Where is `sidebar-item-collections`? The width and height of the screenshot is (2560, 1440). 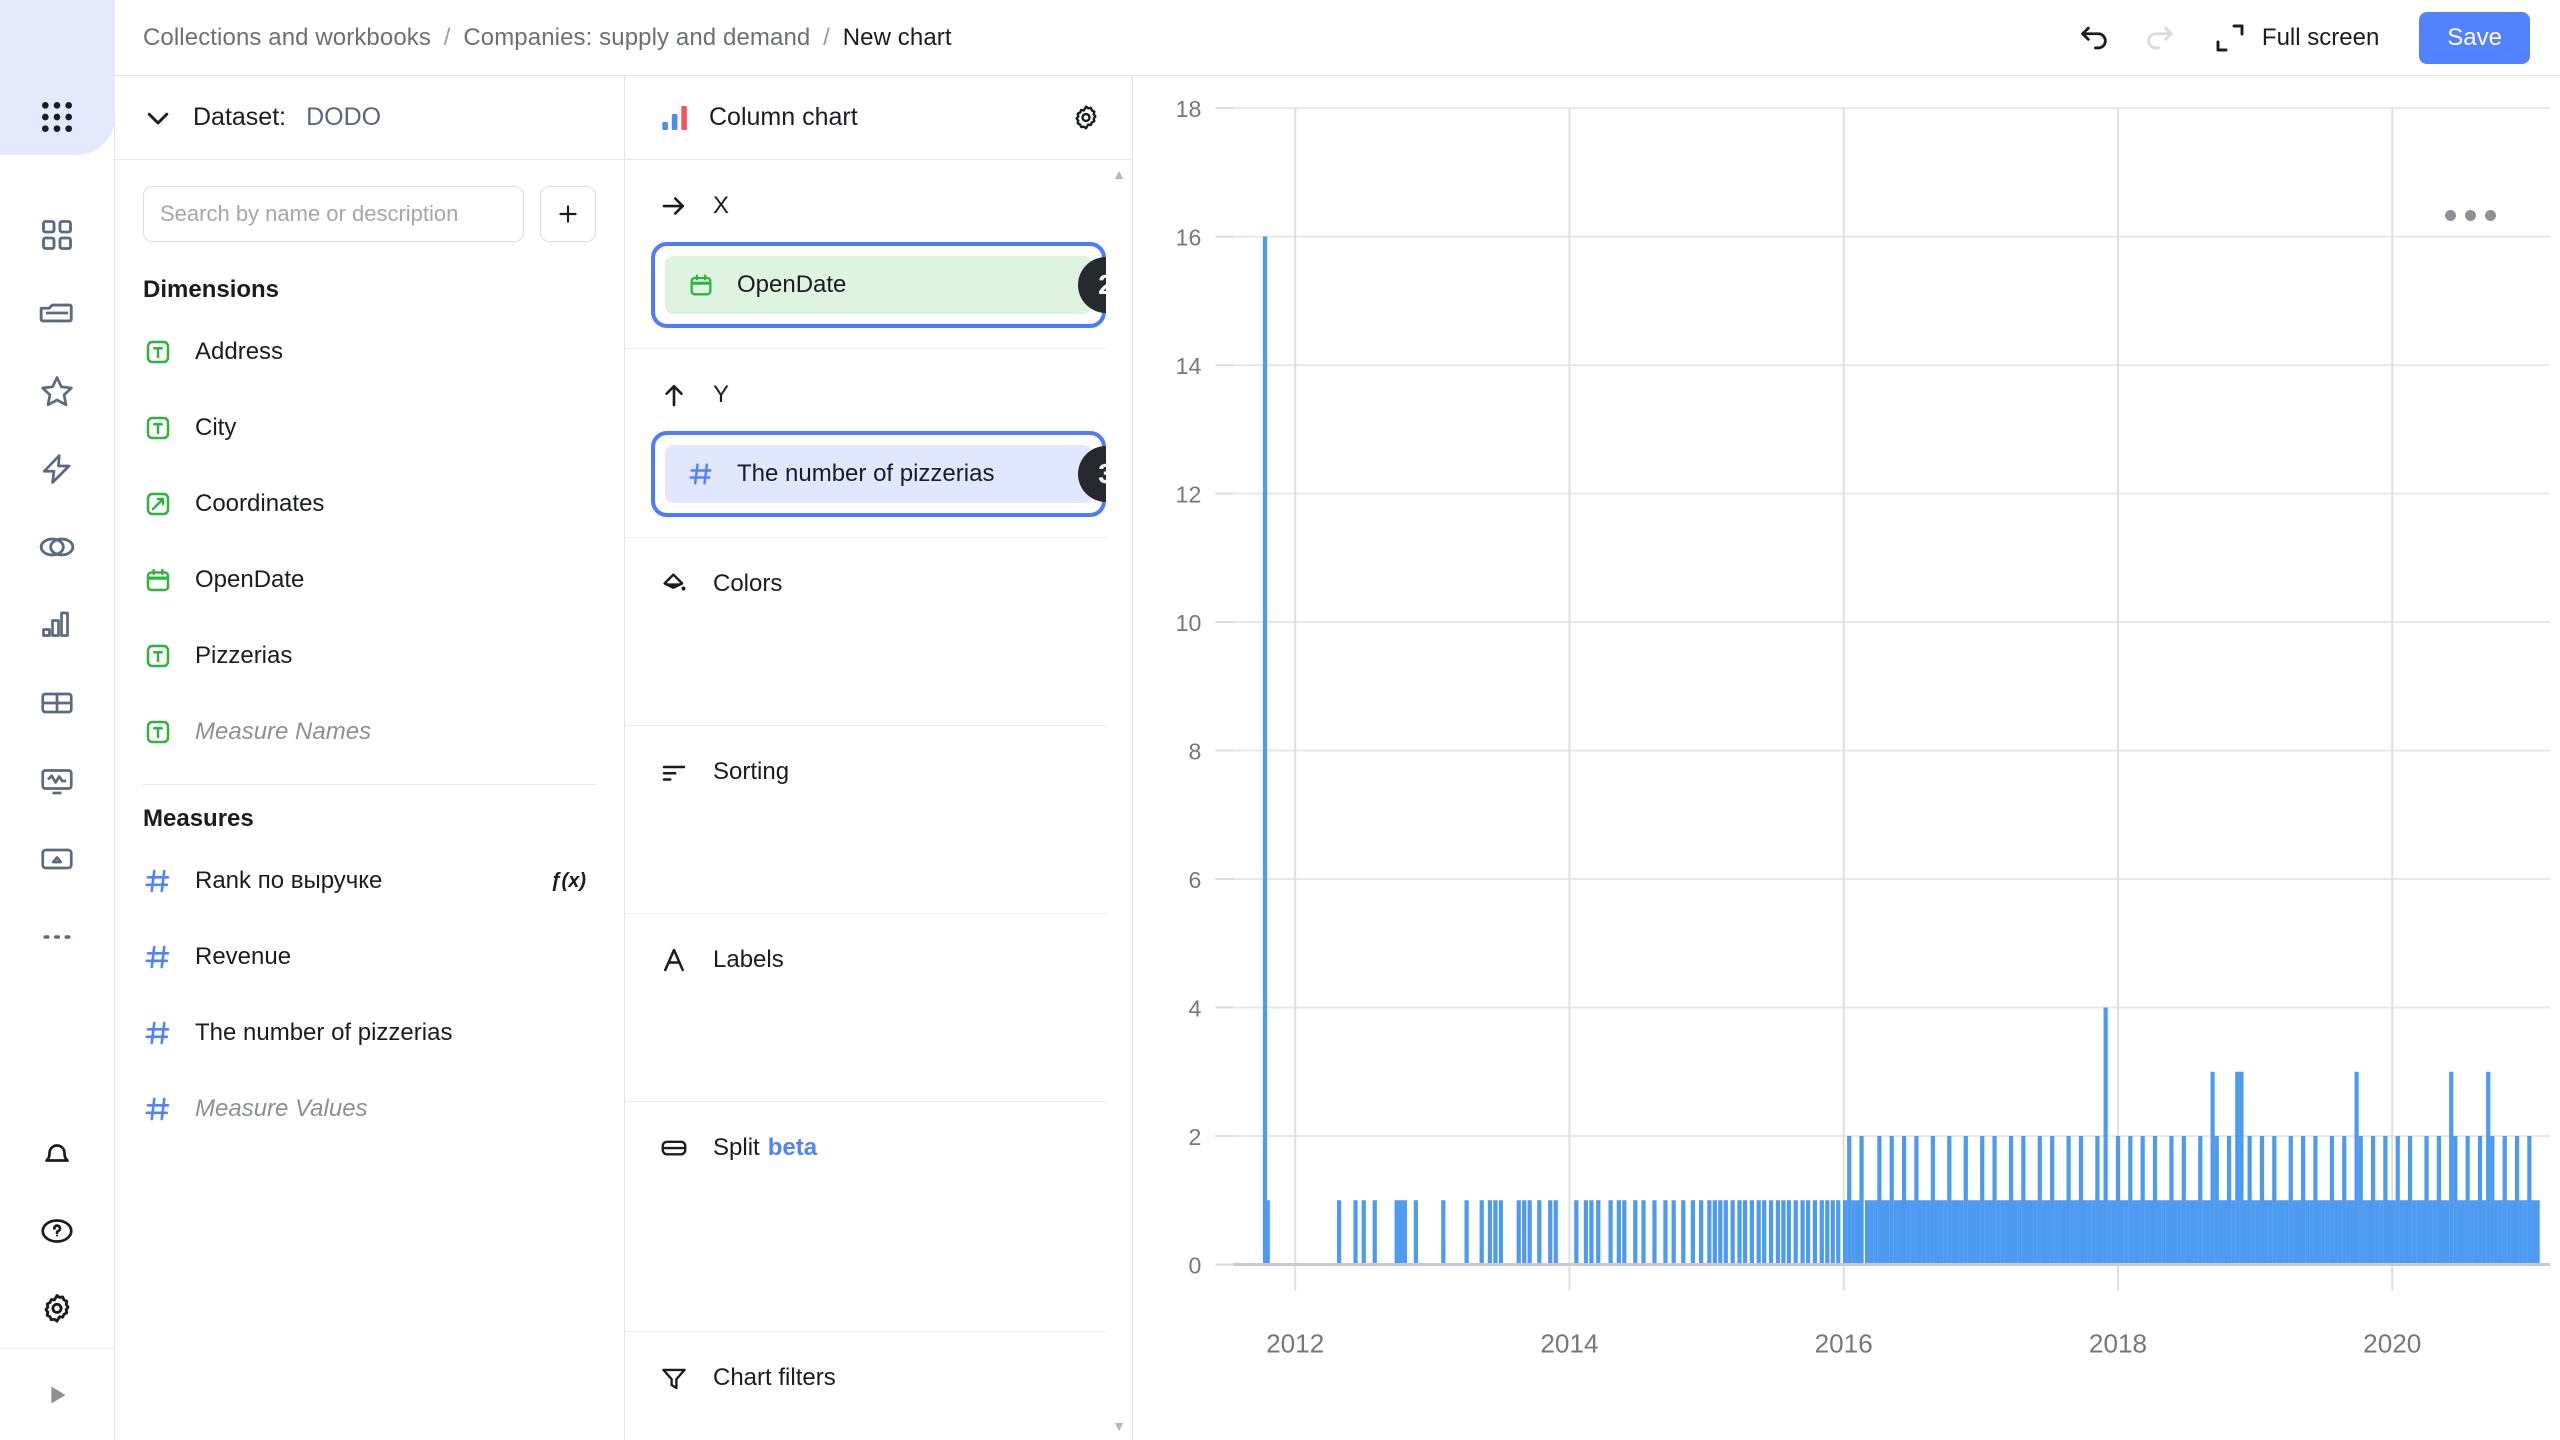 sidebar-item-collections is located at coordinates (57, 313).